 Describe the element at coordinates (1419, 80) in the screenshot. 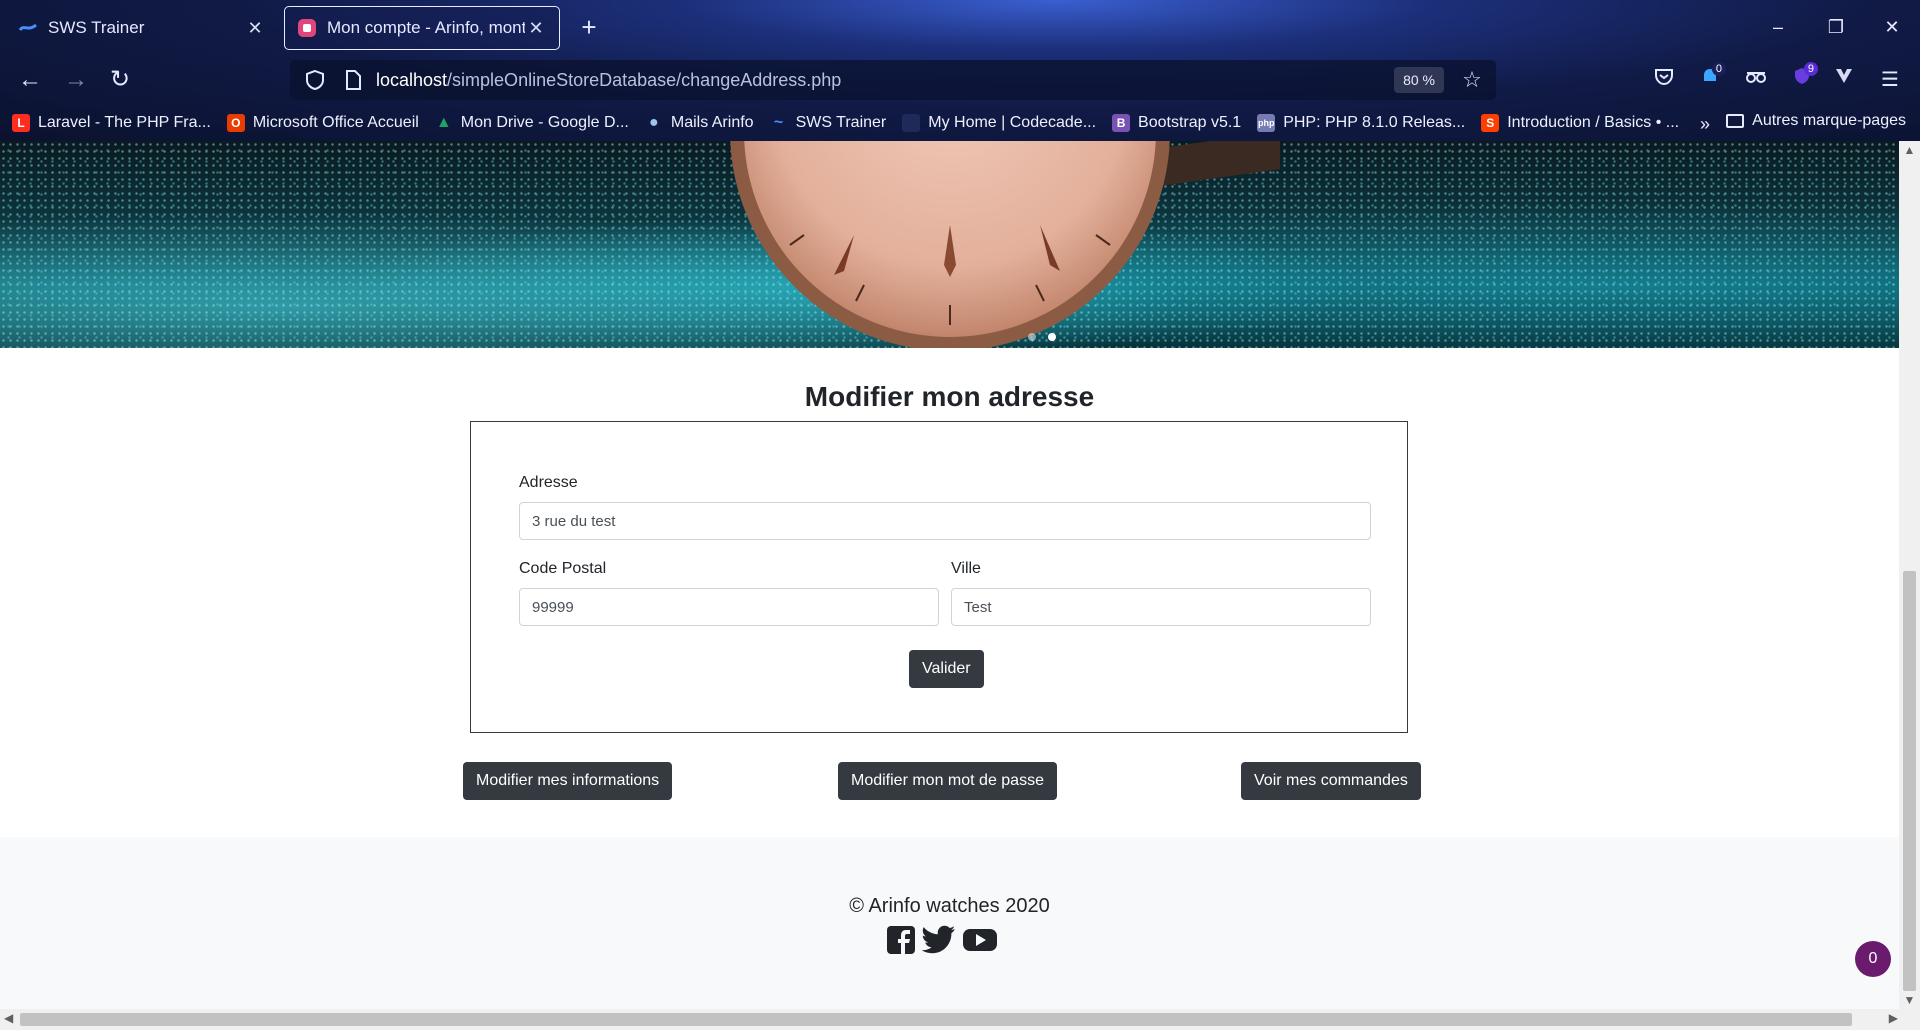

I see `zoom-level: 80 %` at that location.